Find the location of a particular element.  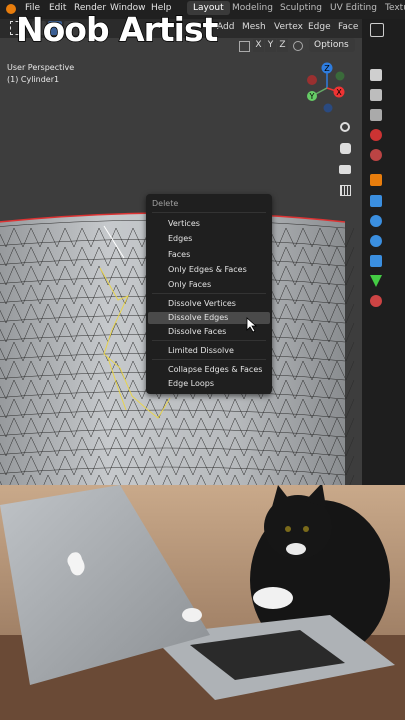

menu-item-collapse-edges-faces: Collapse Edges & Faces is located at coordinates (215, 369).